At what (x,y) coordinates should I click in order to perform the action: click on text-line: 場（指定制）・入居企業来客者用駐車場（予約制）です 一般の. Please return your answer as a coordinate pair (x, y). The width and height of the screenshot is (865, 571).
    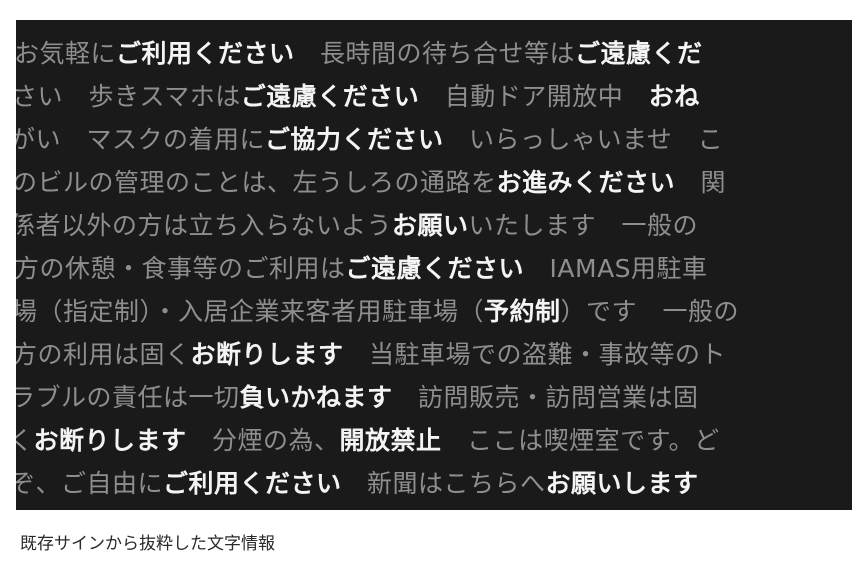
    Looking at the image, I should click on (432, 312).